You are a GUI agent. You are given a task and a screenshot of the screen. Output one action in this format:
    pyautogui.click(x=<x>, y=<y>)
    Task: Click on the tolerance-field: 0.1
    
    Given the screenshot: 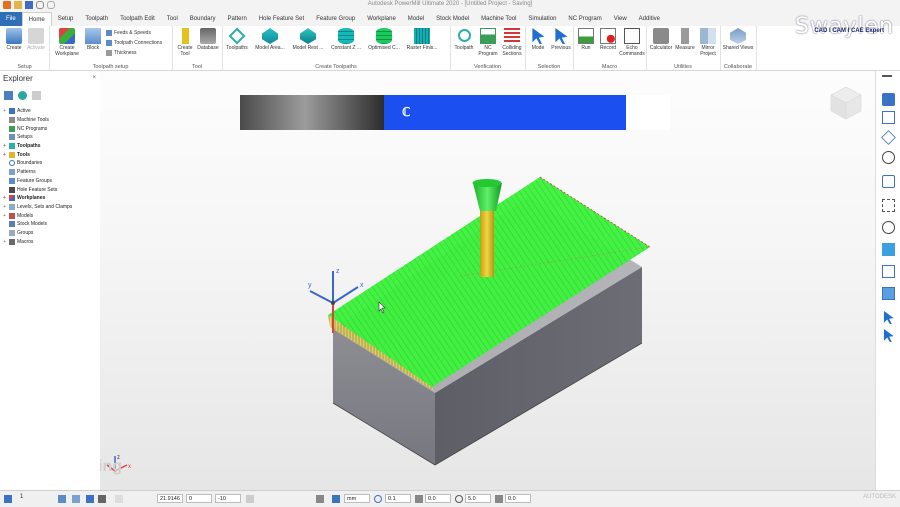 What is the action you would take?
    pyautogui.click(x=398, y=498)
    